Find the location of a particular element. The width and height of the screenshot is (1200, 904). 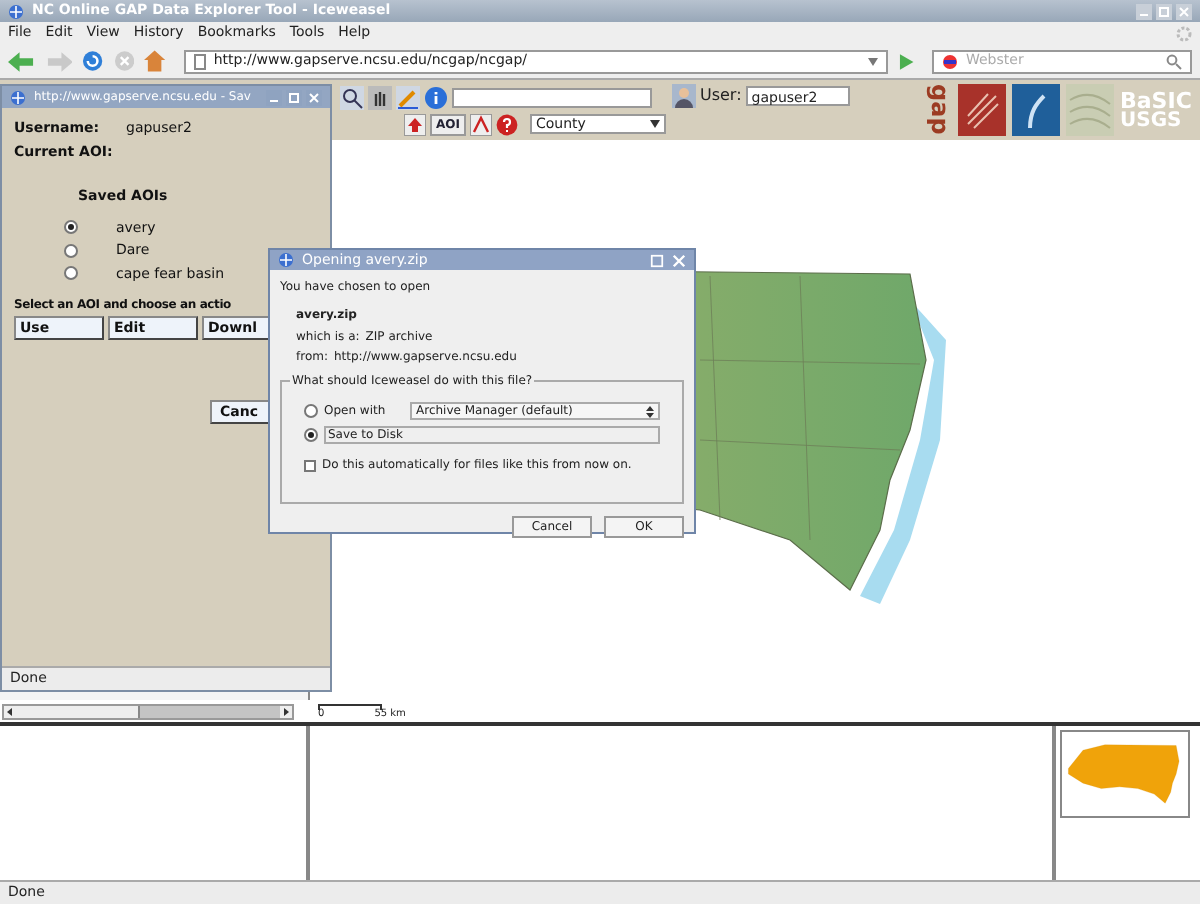

home-icon is located at coordinates (155, 61).